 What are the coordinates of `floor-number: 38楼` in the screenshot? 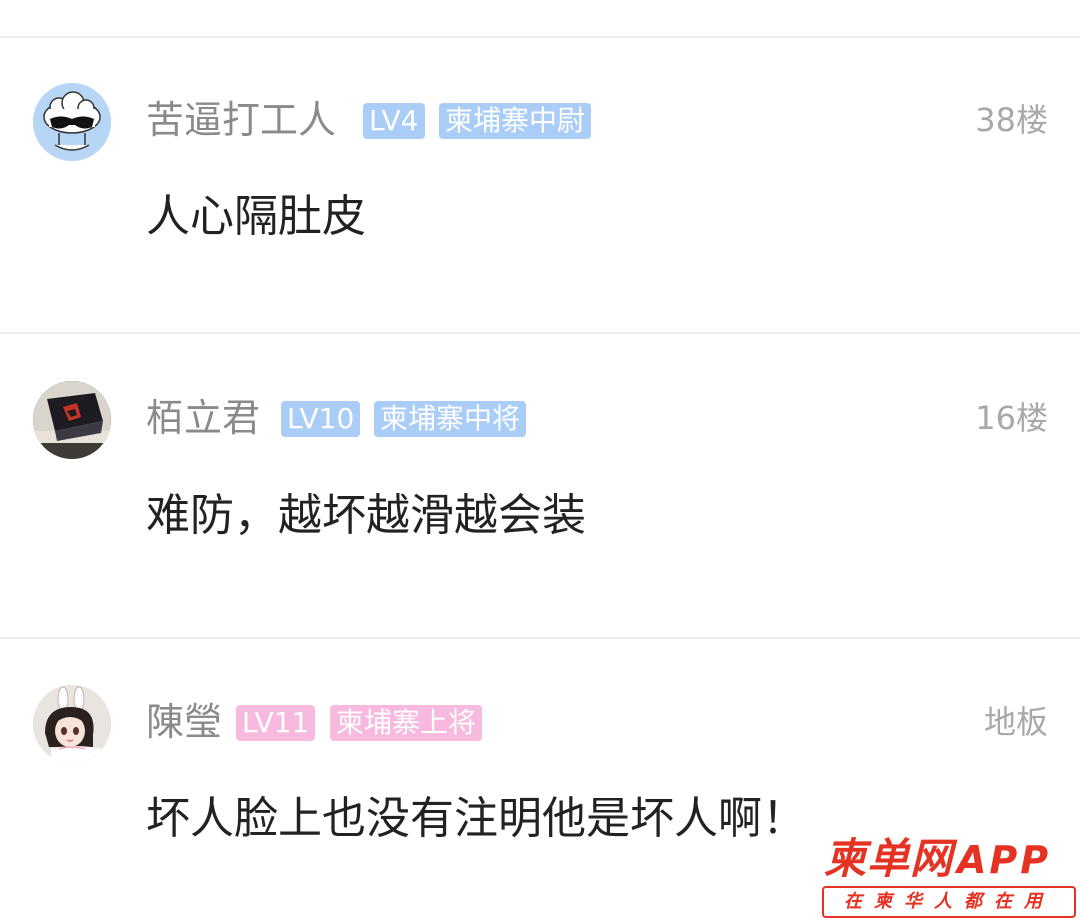 It's located at (1011, 120).